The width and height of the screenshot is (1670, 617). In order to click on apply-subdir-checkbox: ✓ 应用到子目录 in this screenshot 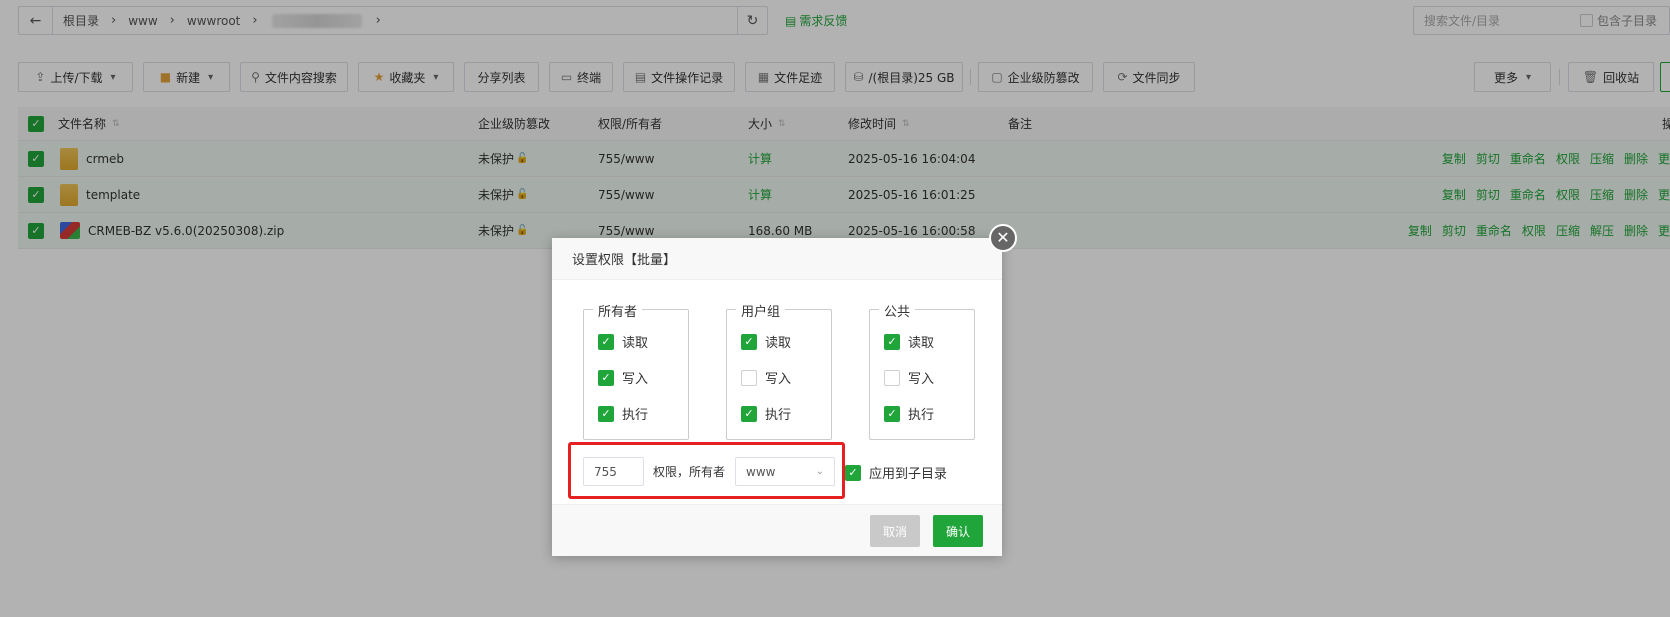, I will do `click(896, 472)`.